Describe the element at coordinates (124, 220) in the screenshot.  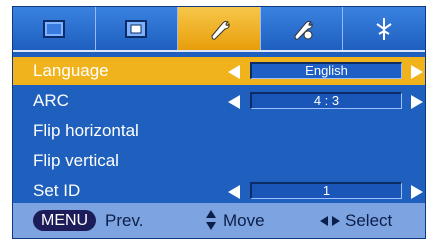
I see `prev-hint: Prev.` at that location.